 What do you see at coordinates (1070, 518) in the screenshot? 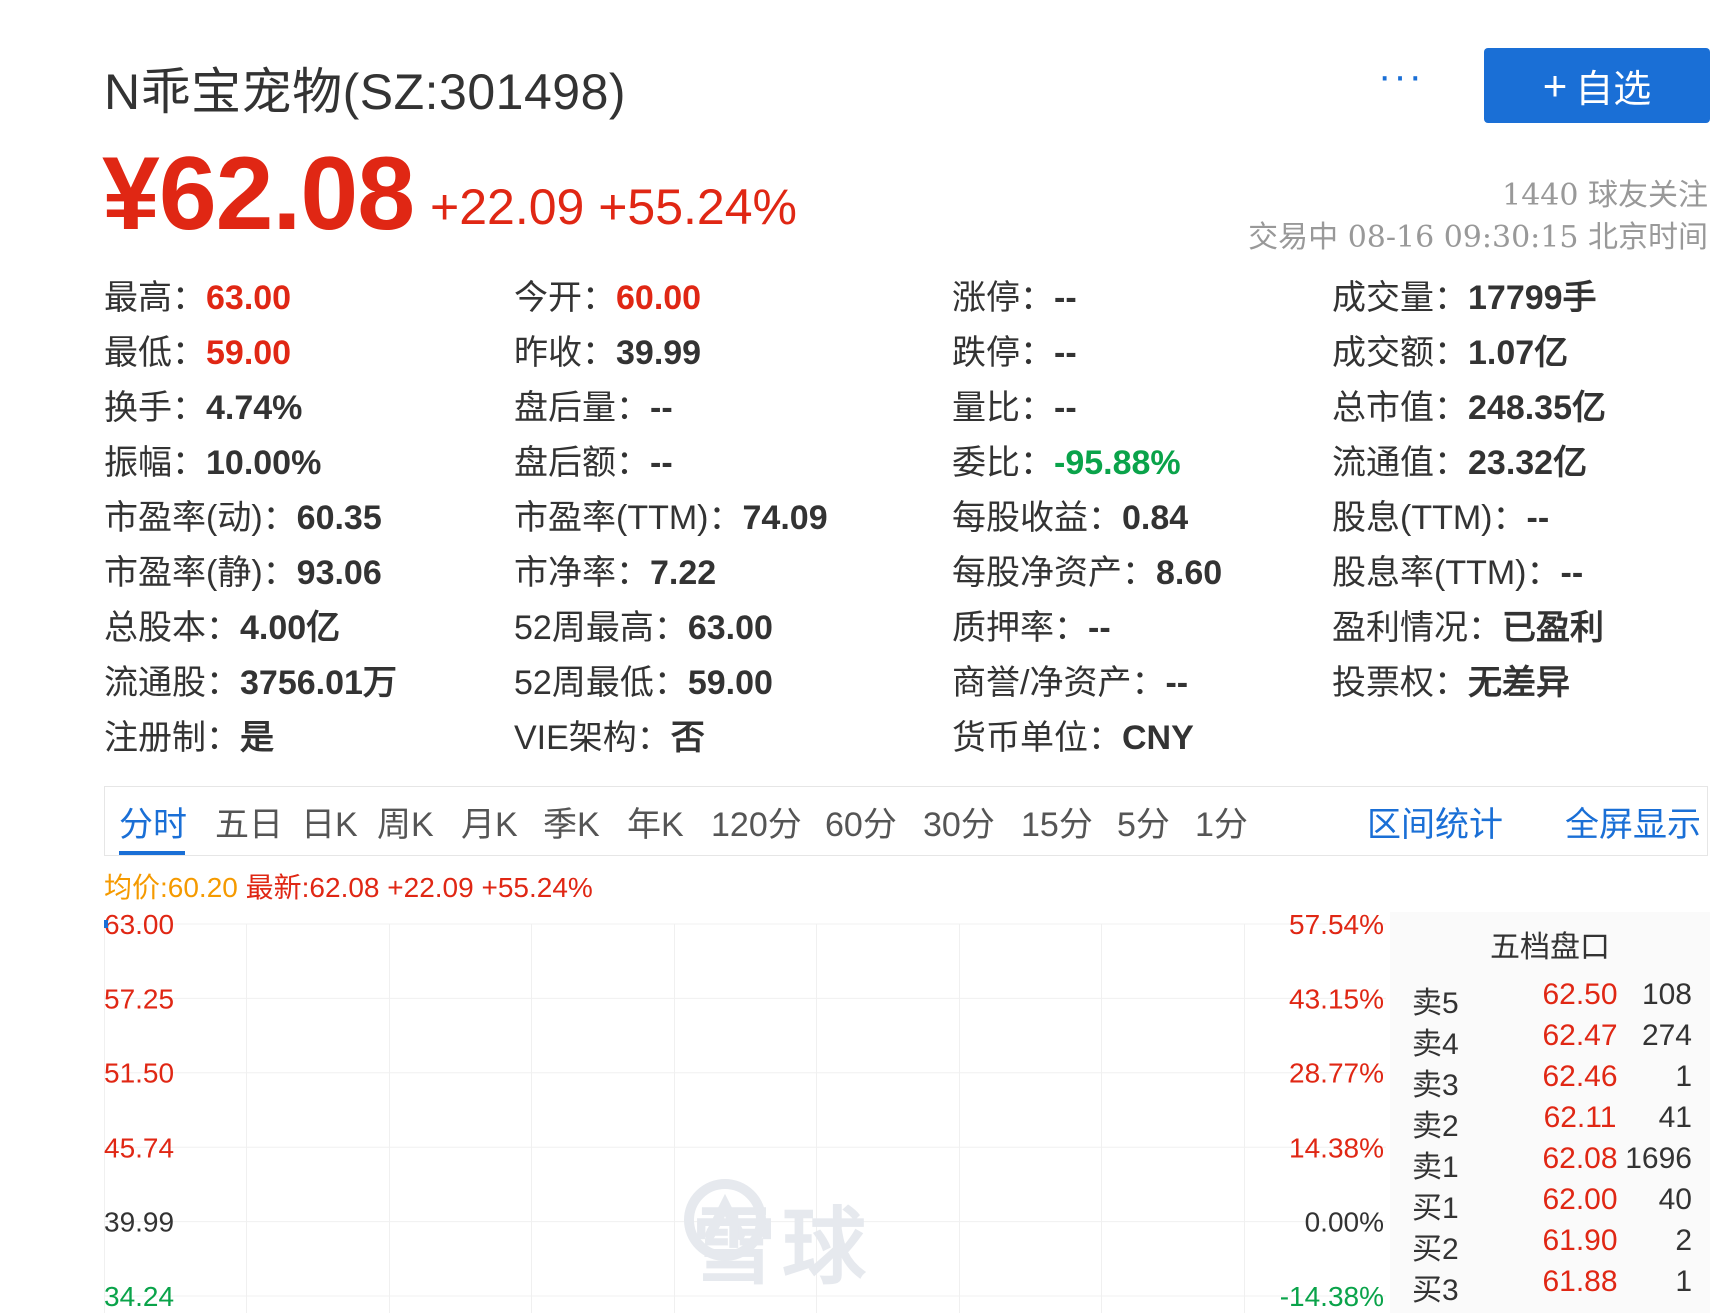
I see `stat-eps: 每股收益：0.84` at bounding box center [1070, 518].